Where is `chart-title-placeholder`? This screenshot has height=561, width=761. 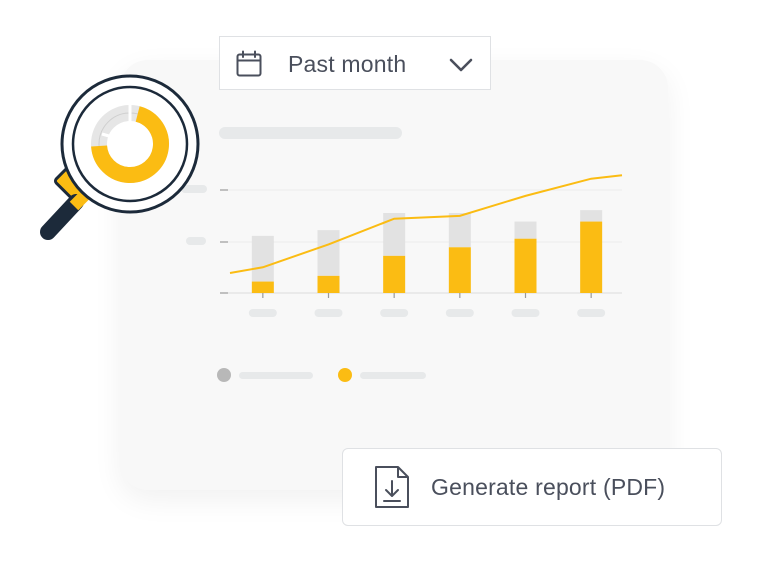 chart-title-placeholder is located at coordinates (310, 133).